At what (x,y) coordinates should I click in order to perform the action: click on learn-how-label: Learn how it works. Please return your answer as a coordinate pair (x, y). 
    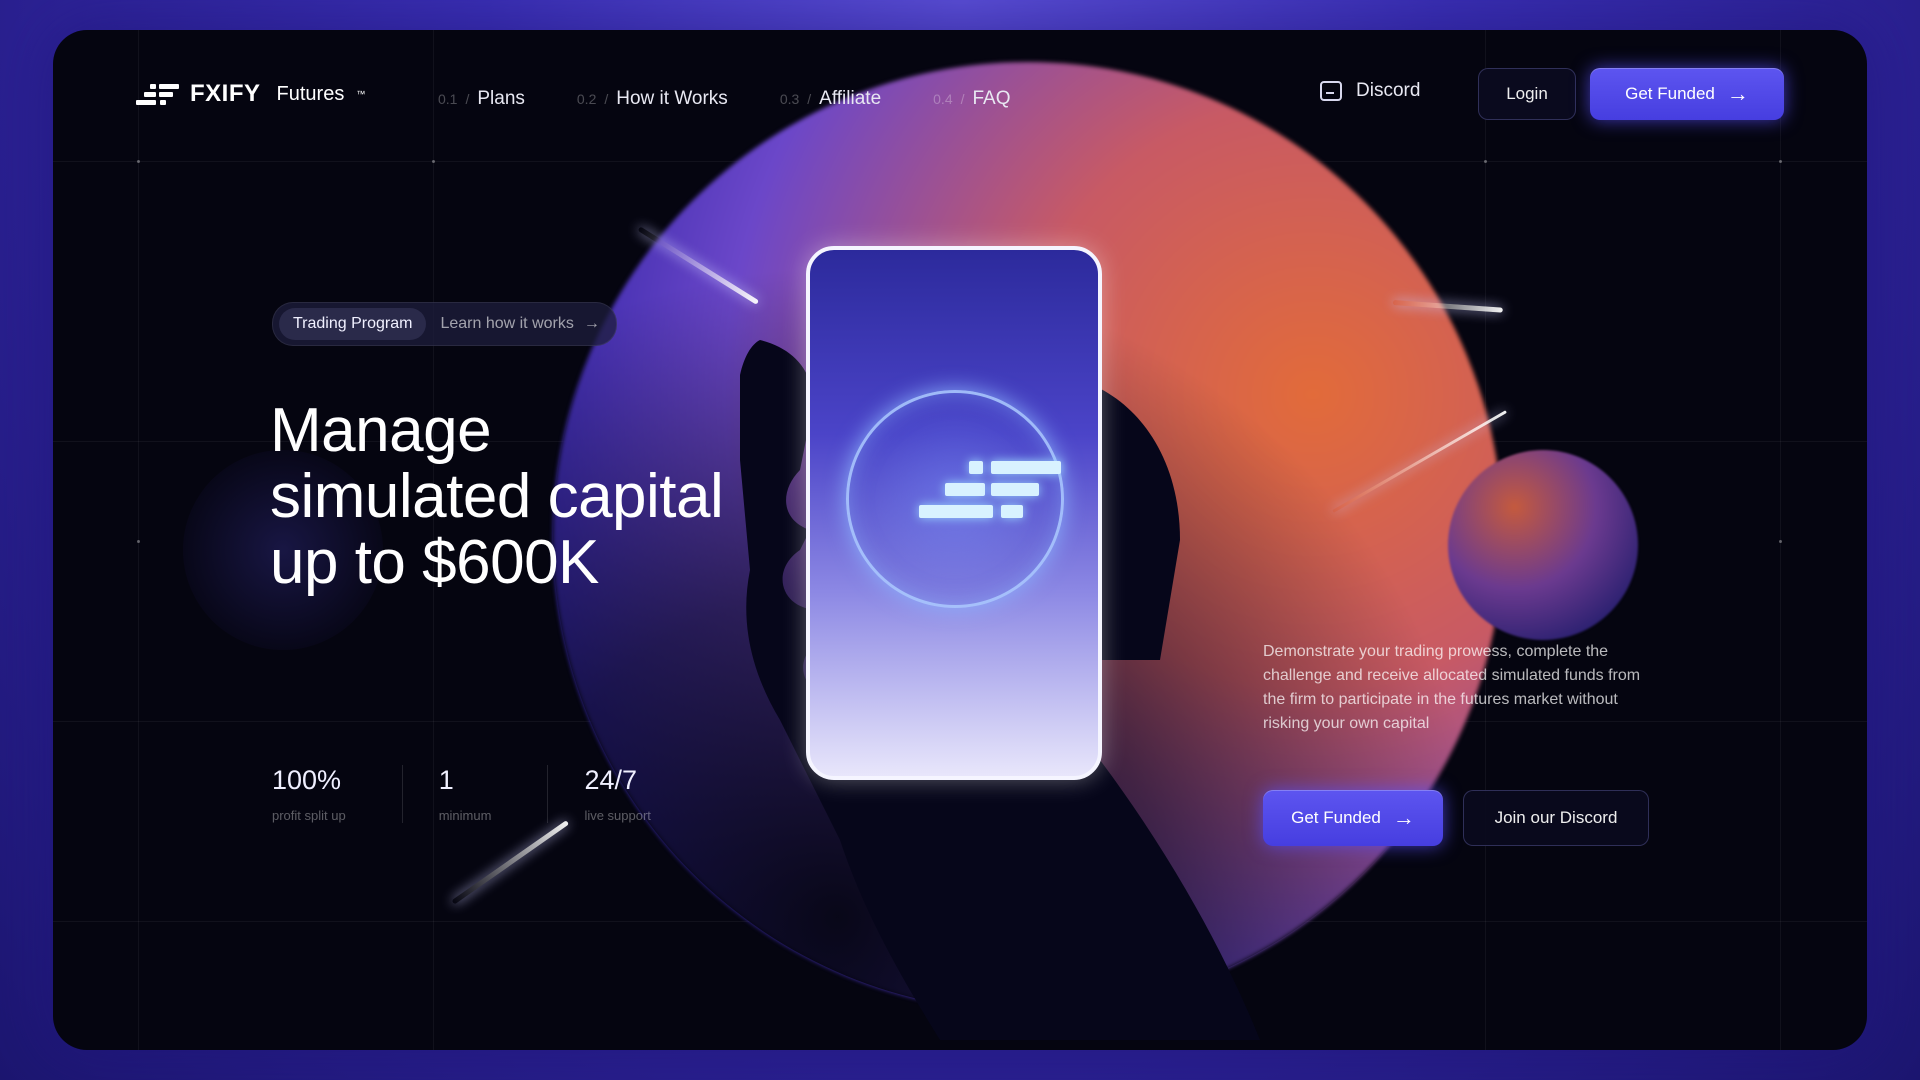
    Looking at the image, I should click on (507, 323).